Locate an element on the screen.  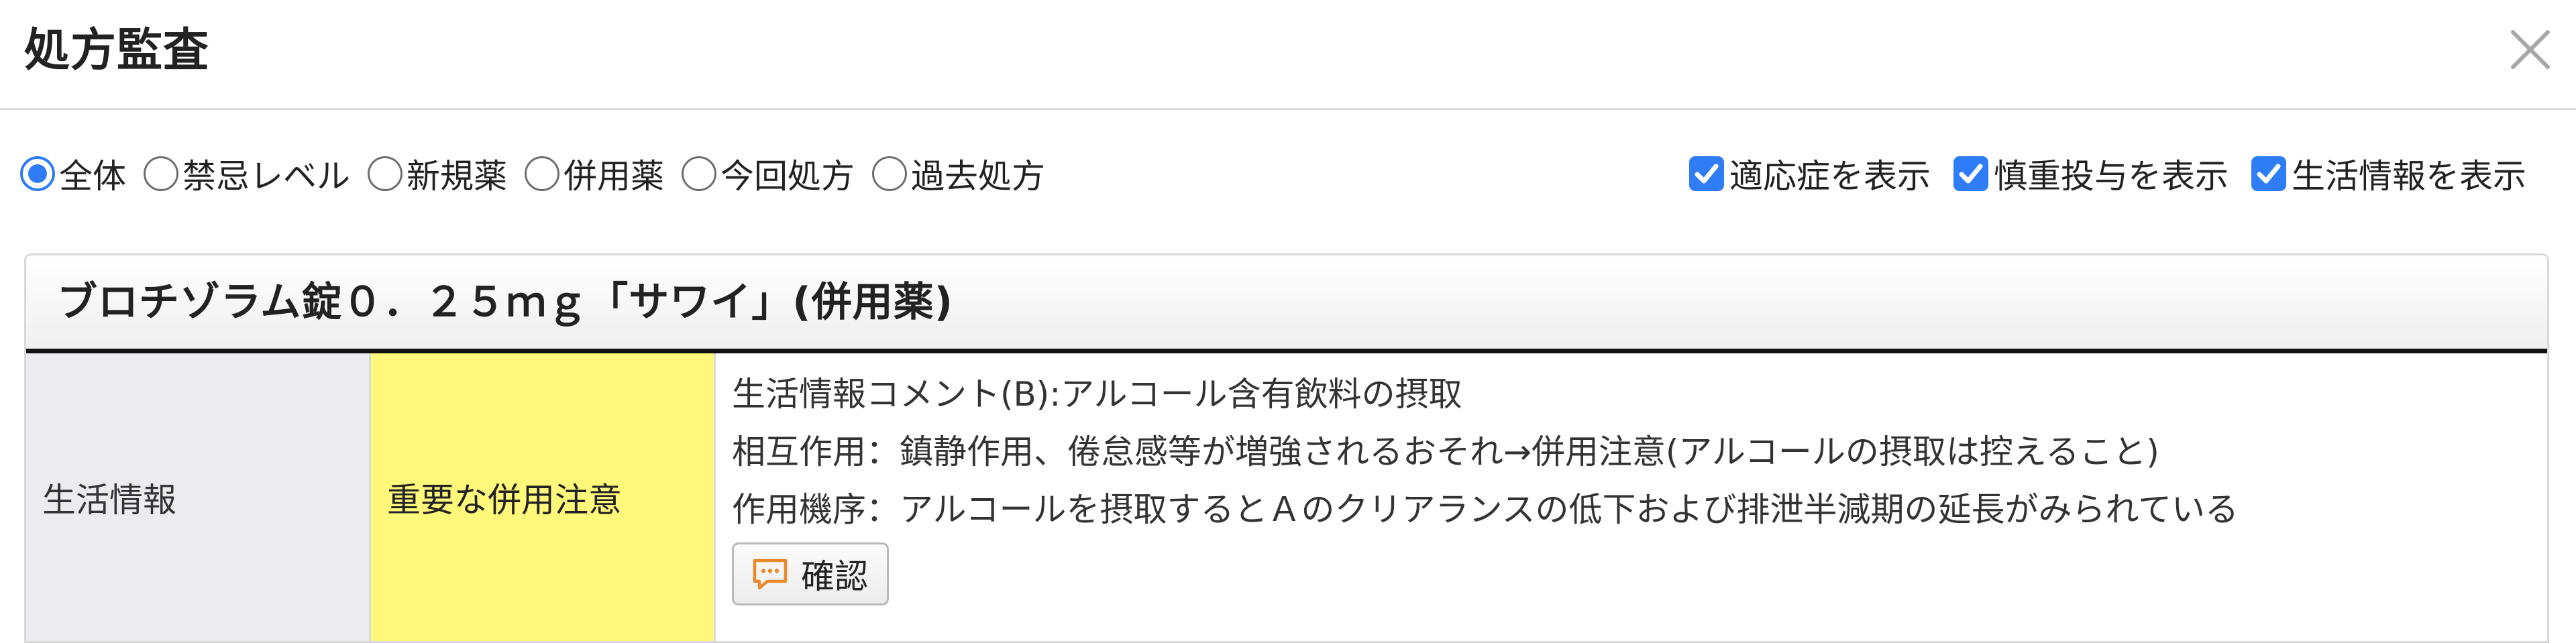
radio-concomitant-drug: 併用薬 is located at coordinates (594, 174).